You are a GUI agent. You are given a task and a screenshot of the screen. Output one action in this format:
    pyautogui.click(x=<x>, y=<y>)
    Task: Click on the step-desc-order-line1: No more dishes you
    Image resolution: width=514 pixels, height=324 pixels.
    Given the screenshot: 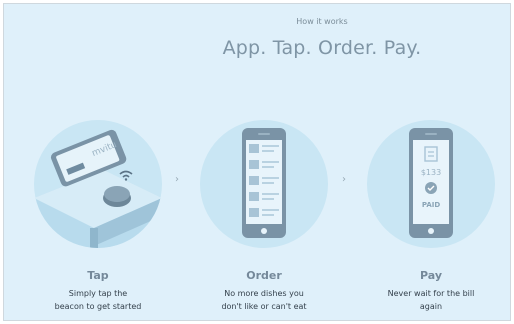 What is the action you would take?
    pyautogui.click(x=264, y=293)
    